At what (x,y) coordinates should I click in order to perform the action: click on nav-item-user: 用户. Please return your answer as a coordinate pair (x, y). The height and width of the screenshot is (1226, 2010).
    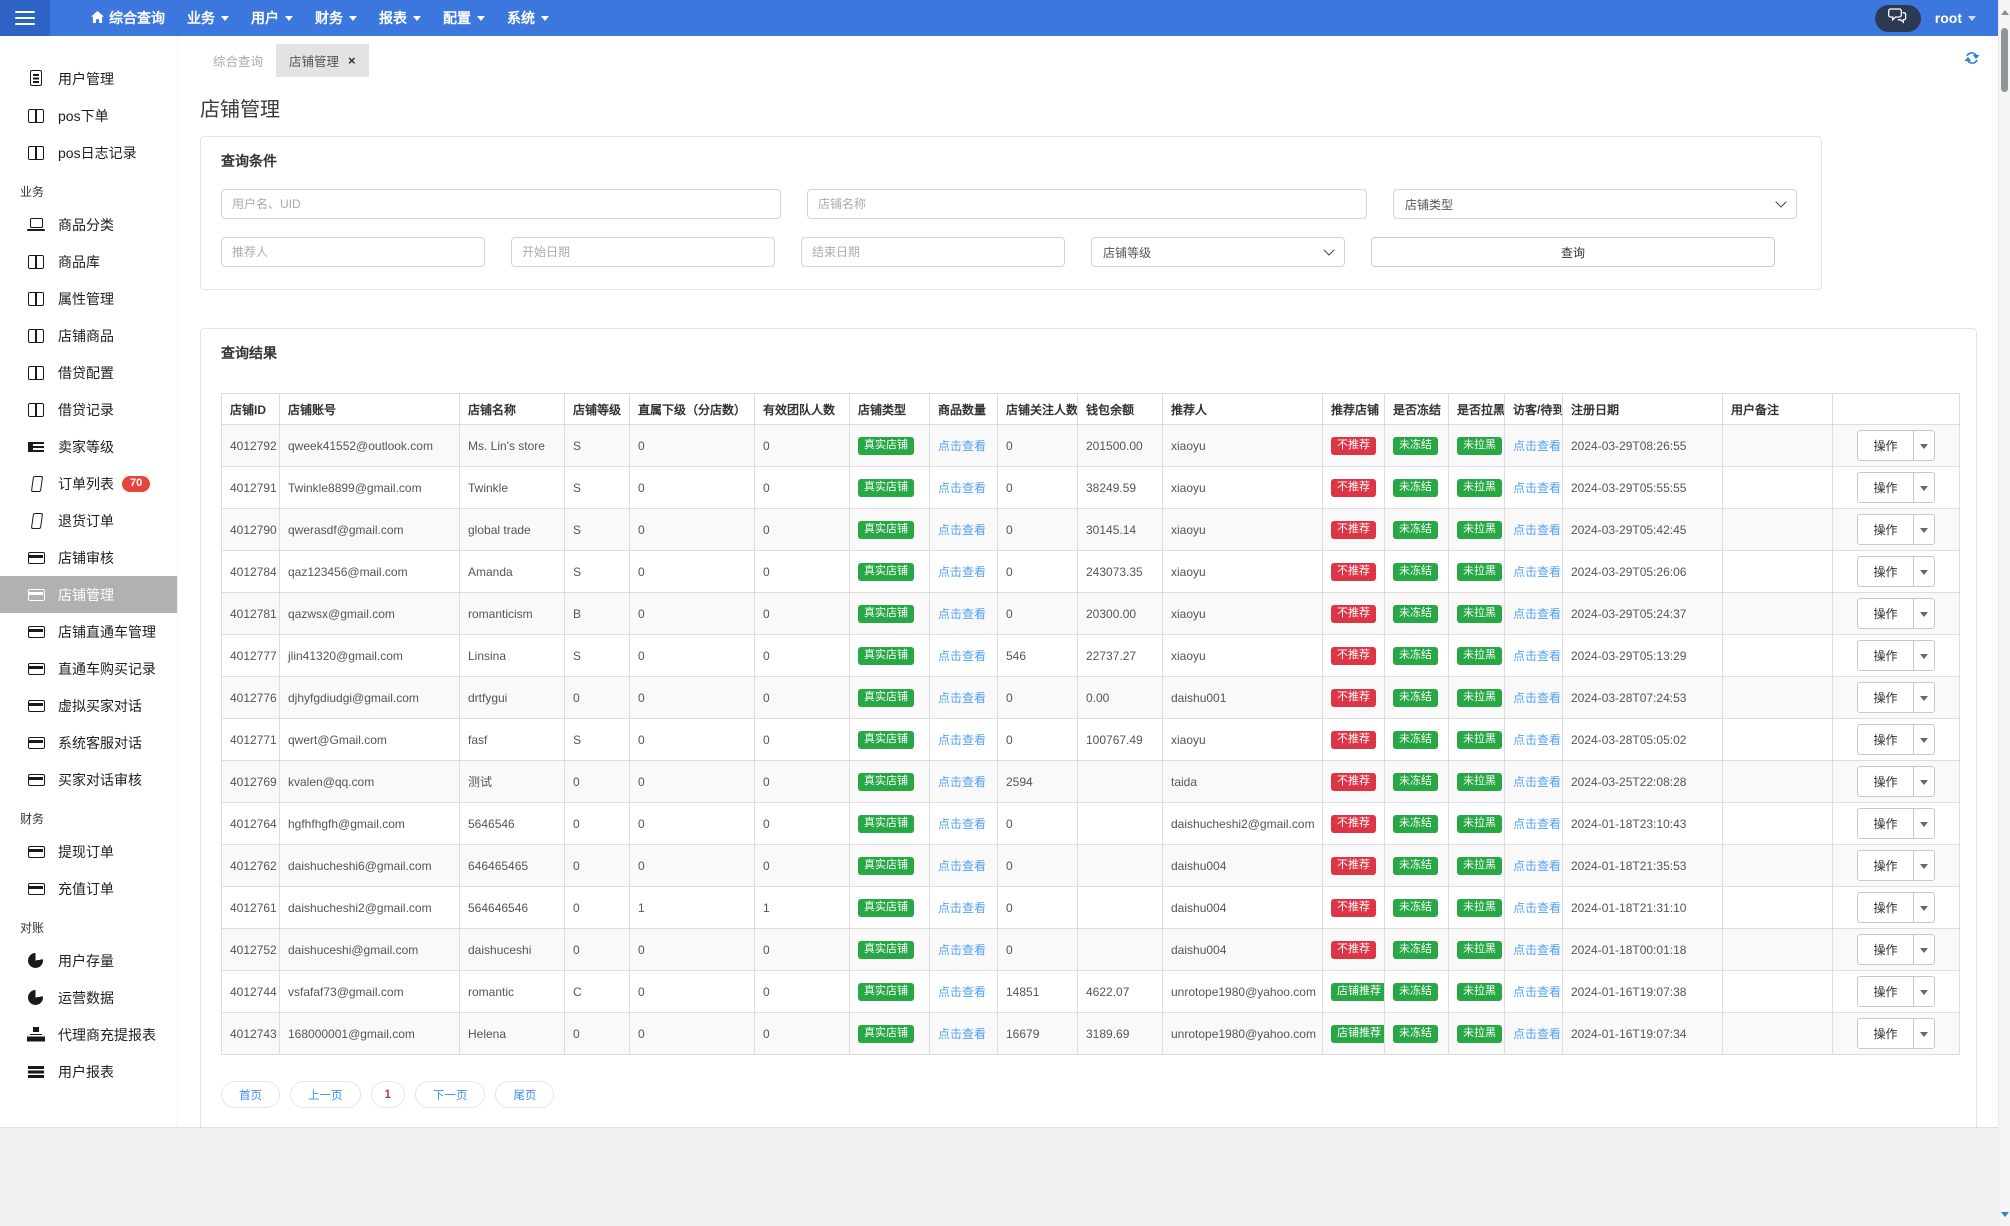
    Looking at the image, I should click on (272, 18).